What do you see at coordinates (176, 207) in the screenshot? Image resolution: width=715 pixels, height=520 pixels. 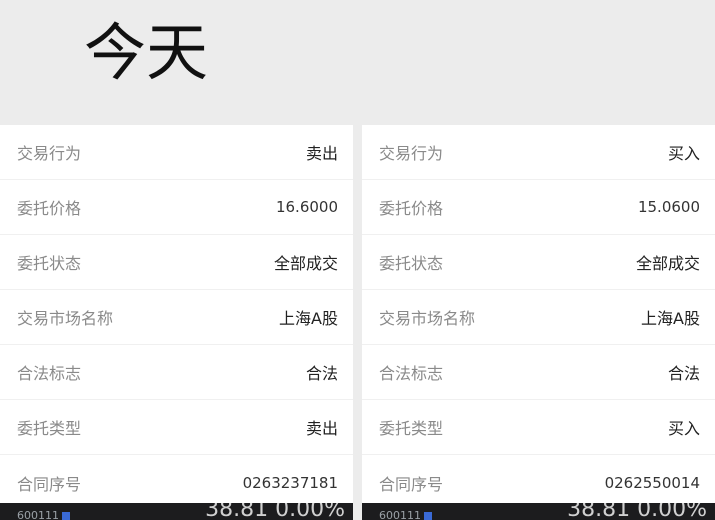 I see `detail-row-order-price: 委托价格 16.6000` at bounding box center [176, 207].